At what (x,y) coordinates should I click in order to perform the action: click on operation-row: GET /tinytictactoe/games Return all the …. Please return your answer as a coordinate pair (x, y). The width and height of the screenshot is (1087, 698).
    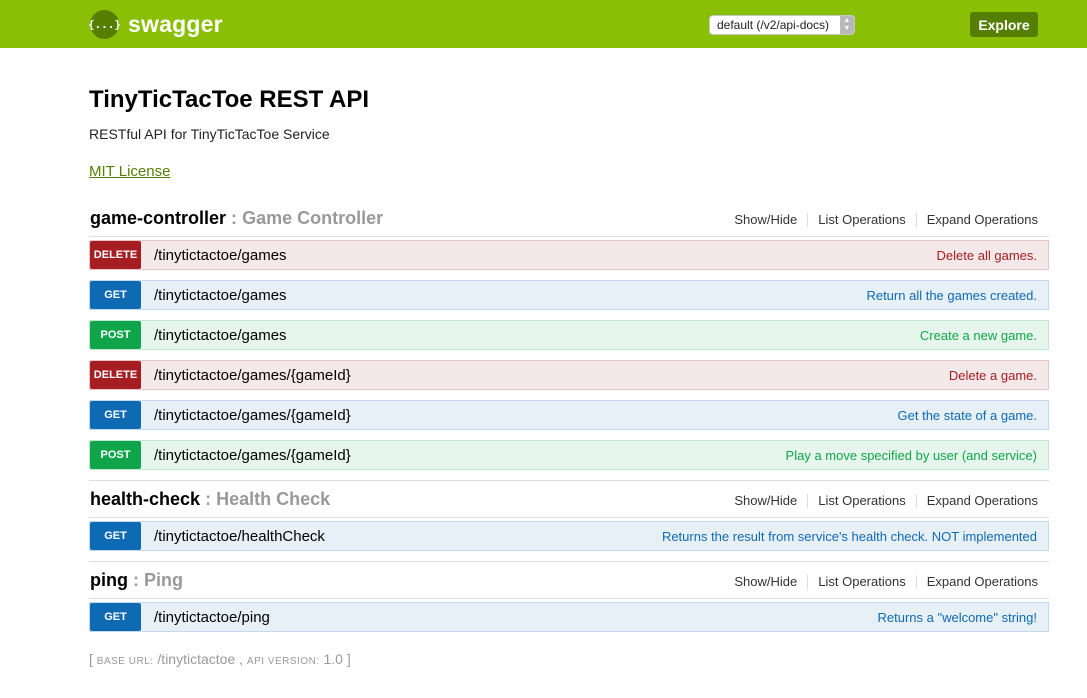
    Looking at the image, I should click on (569, 295).